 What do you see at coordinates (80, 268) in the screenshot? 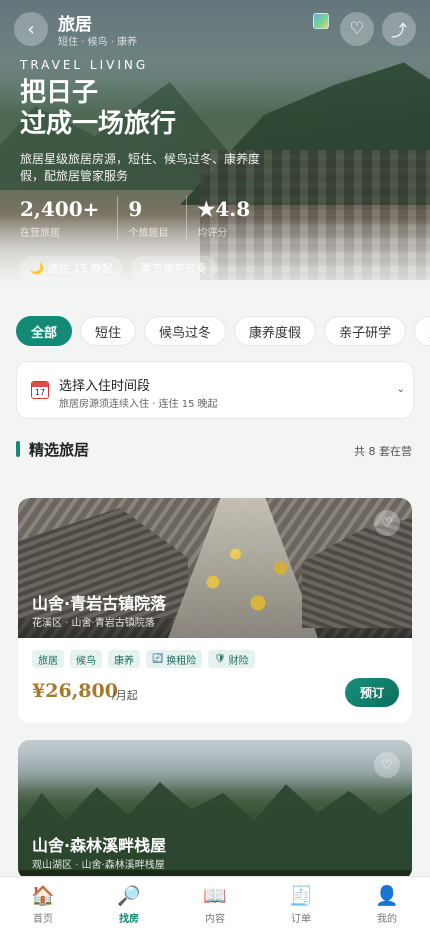
I see `hero-chip-label: 连住 15 晚起` at bounding box center [80, 268].